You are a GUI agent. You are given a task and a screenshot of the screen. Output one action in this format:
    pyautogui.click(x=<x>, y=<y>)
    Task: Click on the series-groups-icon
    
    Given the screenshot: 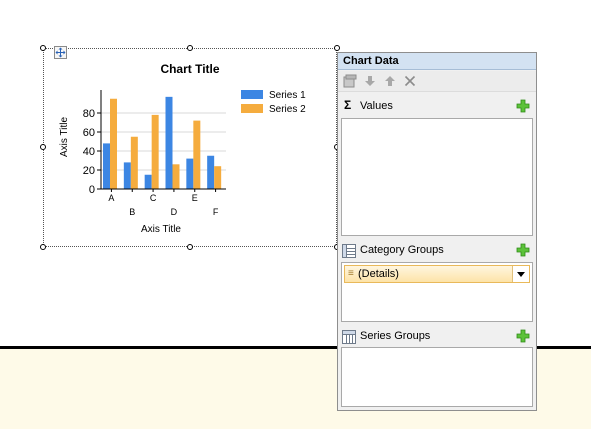 What is the action you would take?
    pyautogui.click(x=349, y=337)
    